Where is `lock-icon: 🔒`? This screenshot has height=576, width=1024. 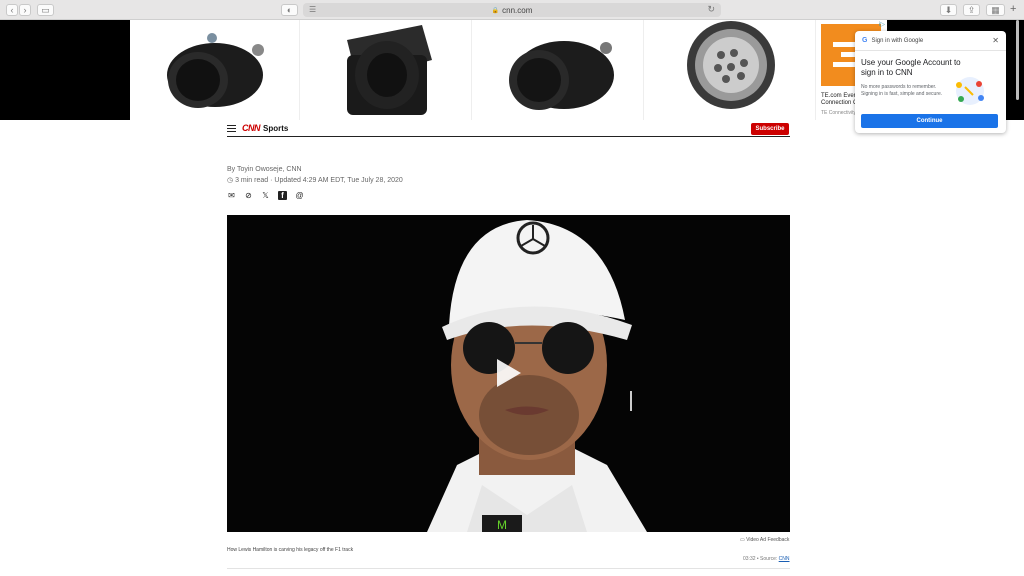
lock-icon: 🔒 is located at coordinates (495, 10).